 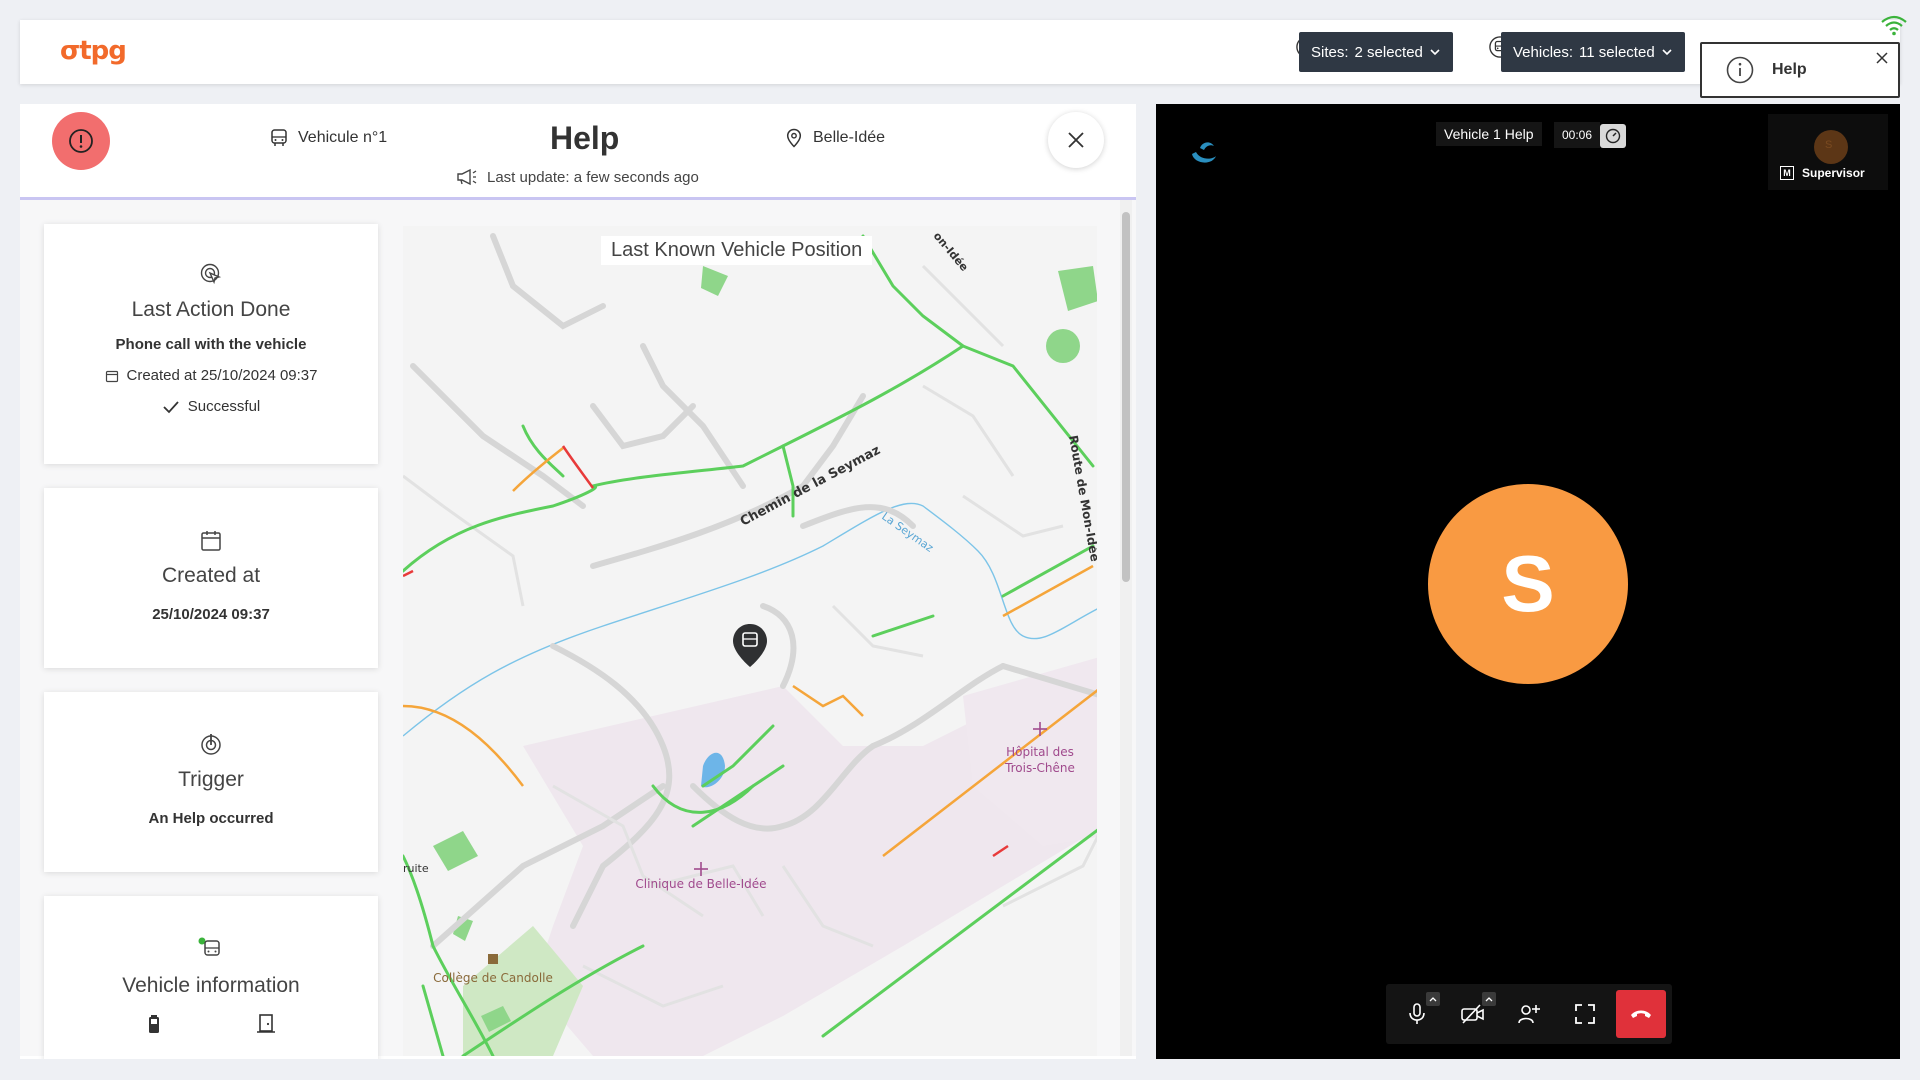 What do you see at coordinates (849, 137) in the screenshot?
I see `header-site-name: Belle-Idée` at bounding box center [849, 137].